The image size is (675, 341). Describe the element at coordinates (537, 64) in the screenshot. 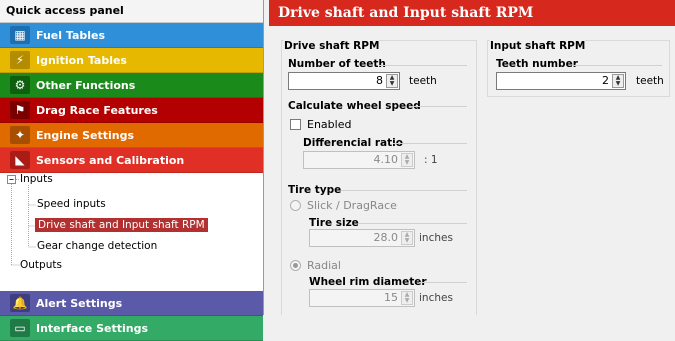

I see `teeth-number-label: Teeth number` at that location.